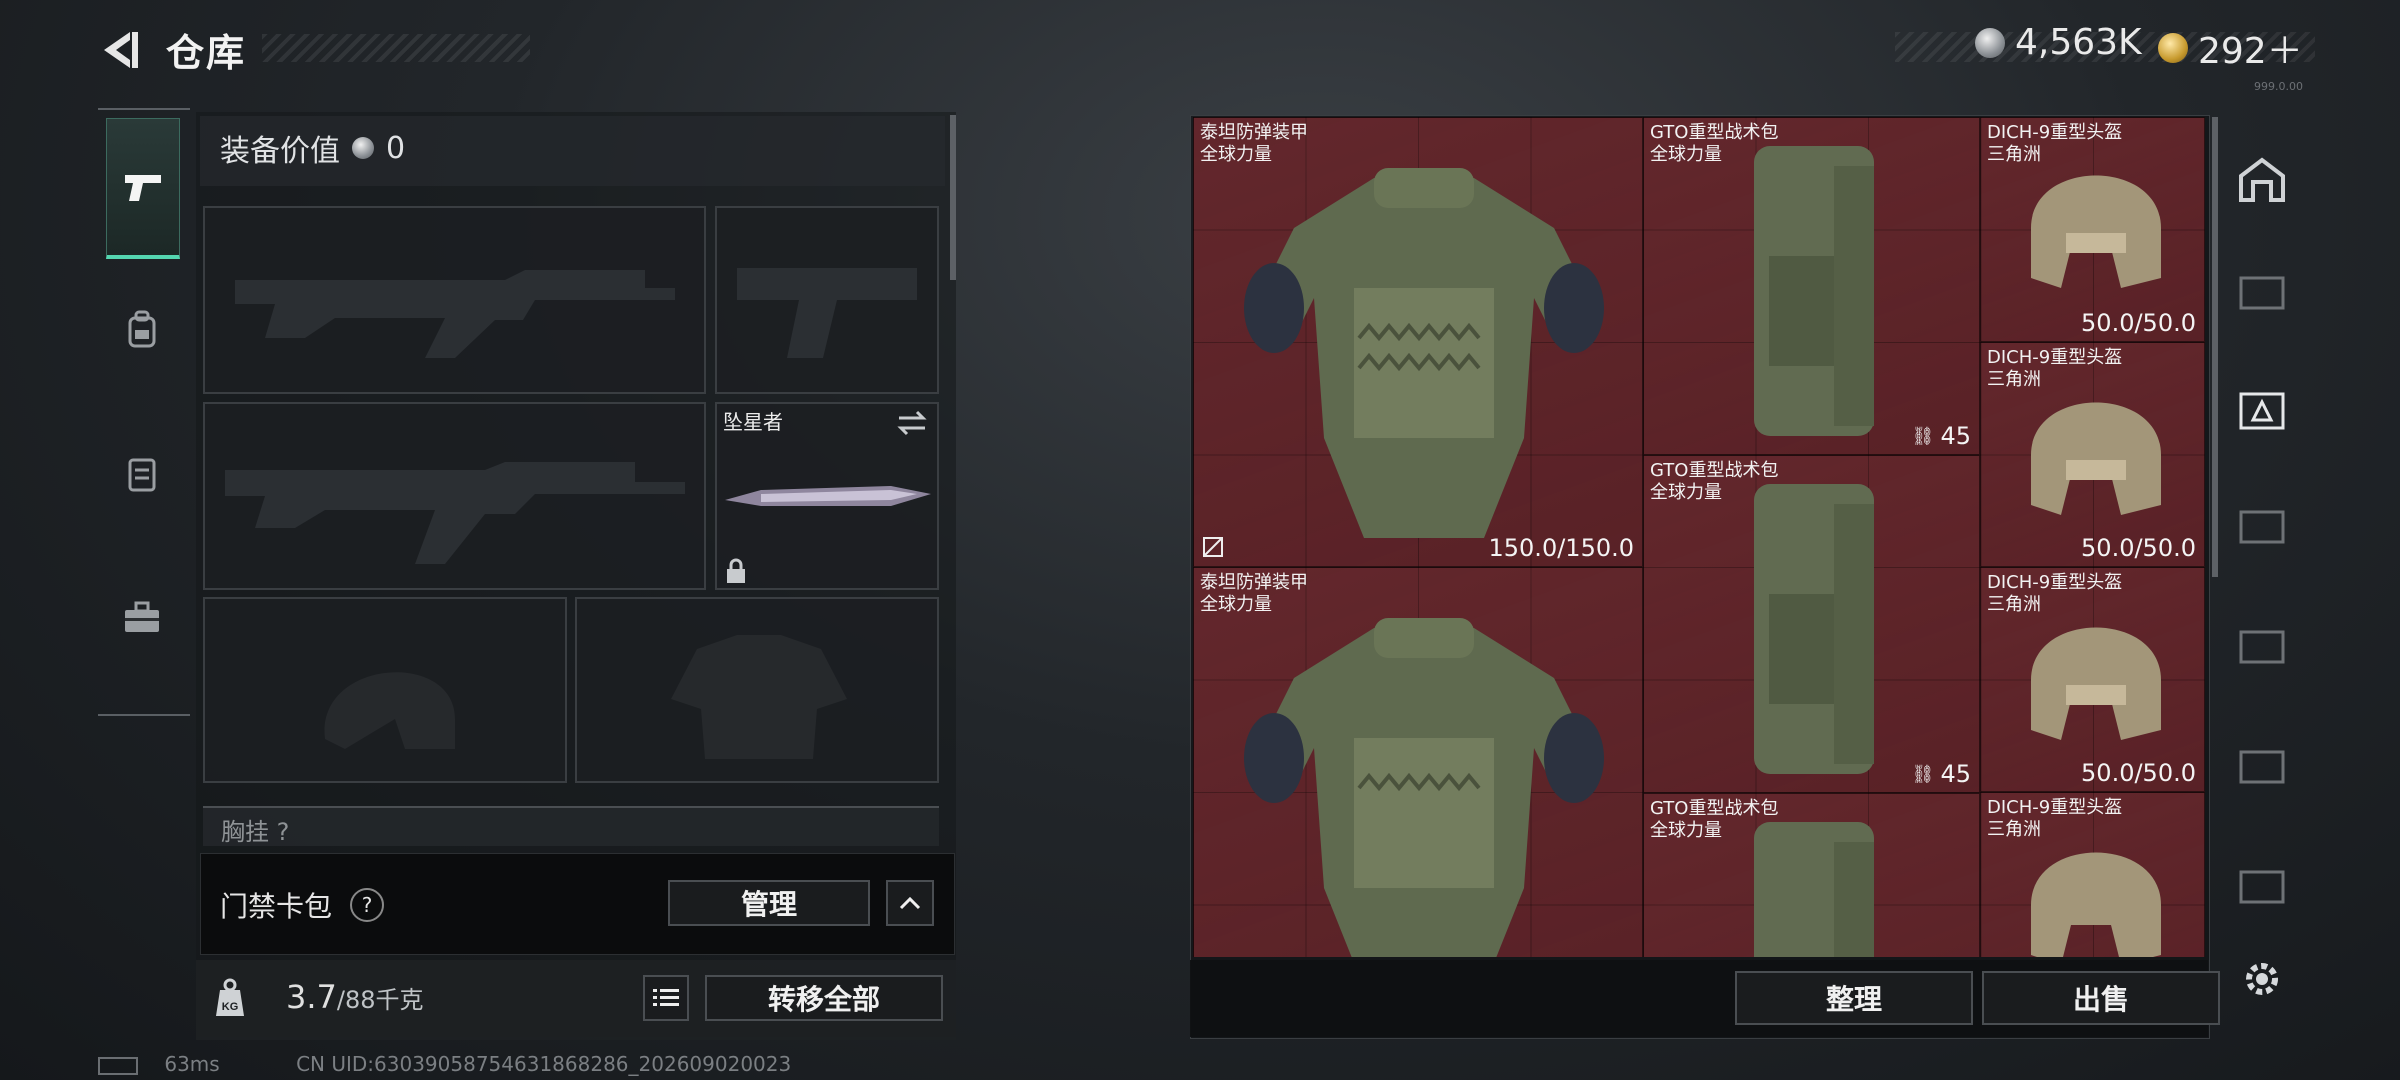 This screenshot has height=1080, width=2400. I want to click on gti-box-icon, so click(2262, 293).